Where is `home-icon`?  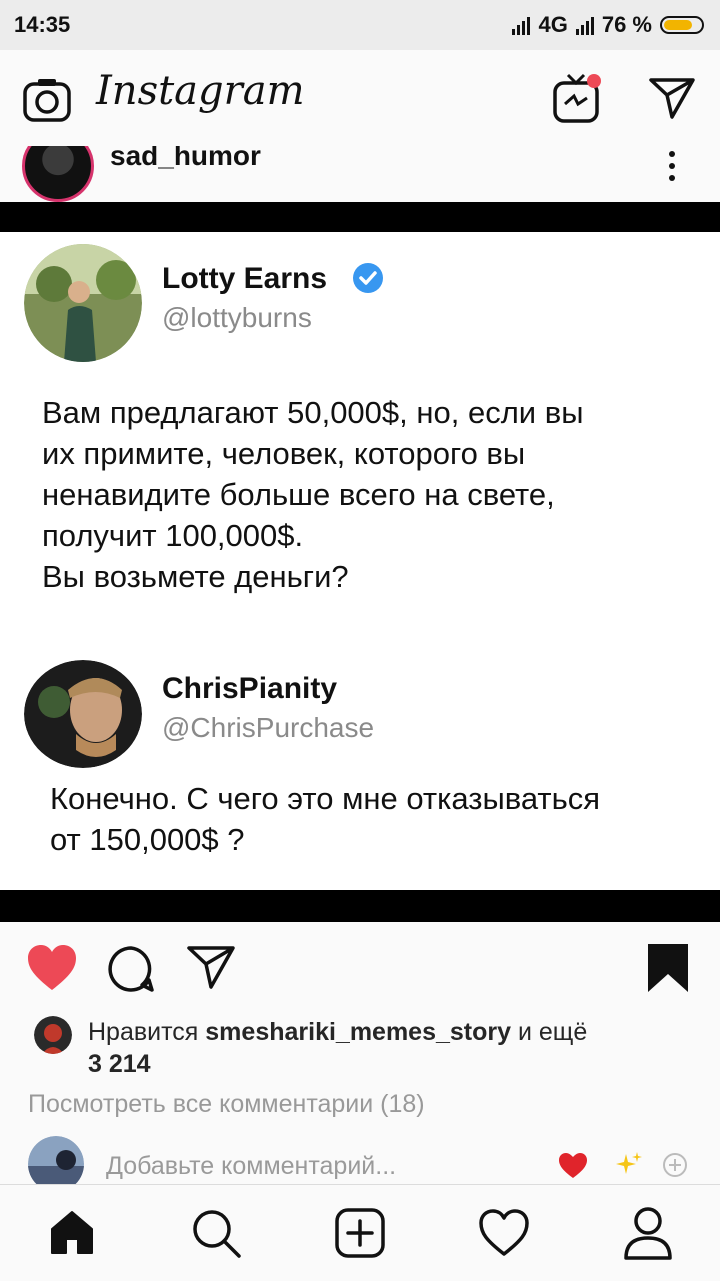
home-icon is located at coordinates (72, 1233).